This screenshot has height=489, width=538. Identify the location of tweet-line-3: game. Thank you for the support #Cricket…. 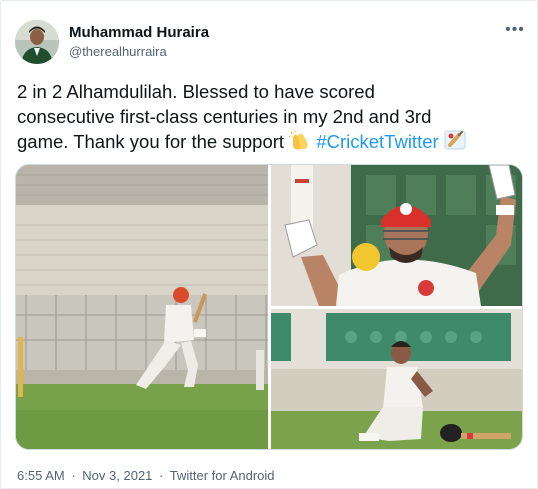
(272, 143).